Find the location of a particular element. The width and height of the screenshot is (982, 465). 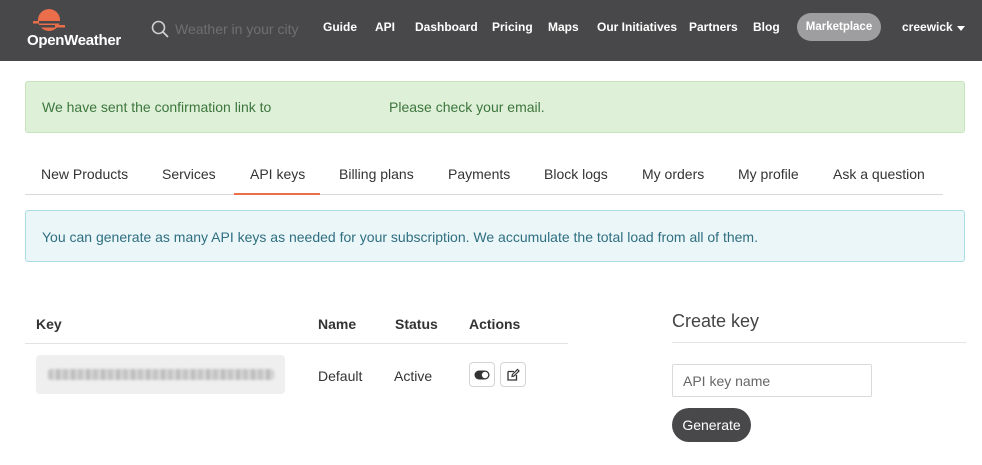

column-header-key: Key is located at coordinates (49, 324).